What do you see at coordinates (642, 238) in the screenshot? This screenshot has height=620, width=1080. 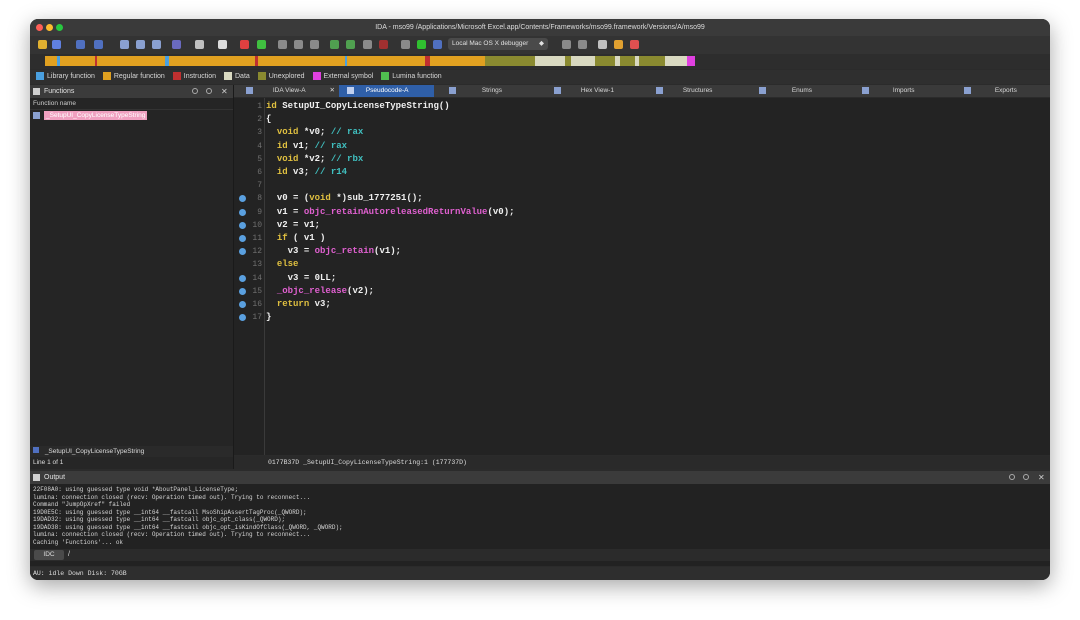 I see `code-line: 11 if ( v1 )` at bounding box center [642, 238].